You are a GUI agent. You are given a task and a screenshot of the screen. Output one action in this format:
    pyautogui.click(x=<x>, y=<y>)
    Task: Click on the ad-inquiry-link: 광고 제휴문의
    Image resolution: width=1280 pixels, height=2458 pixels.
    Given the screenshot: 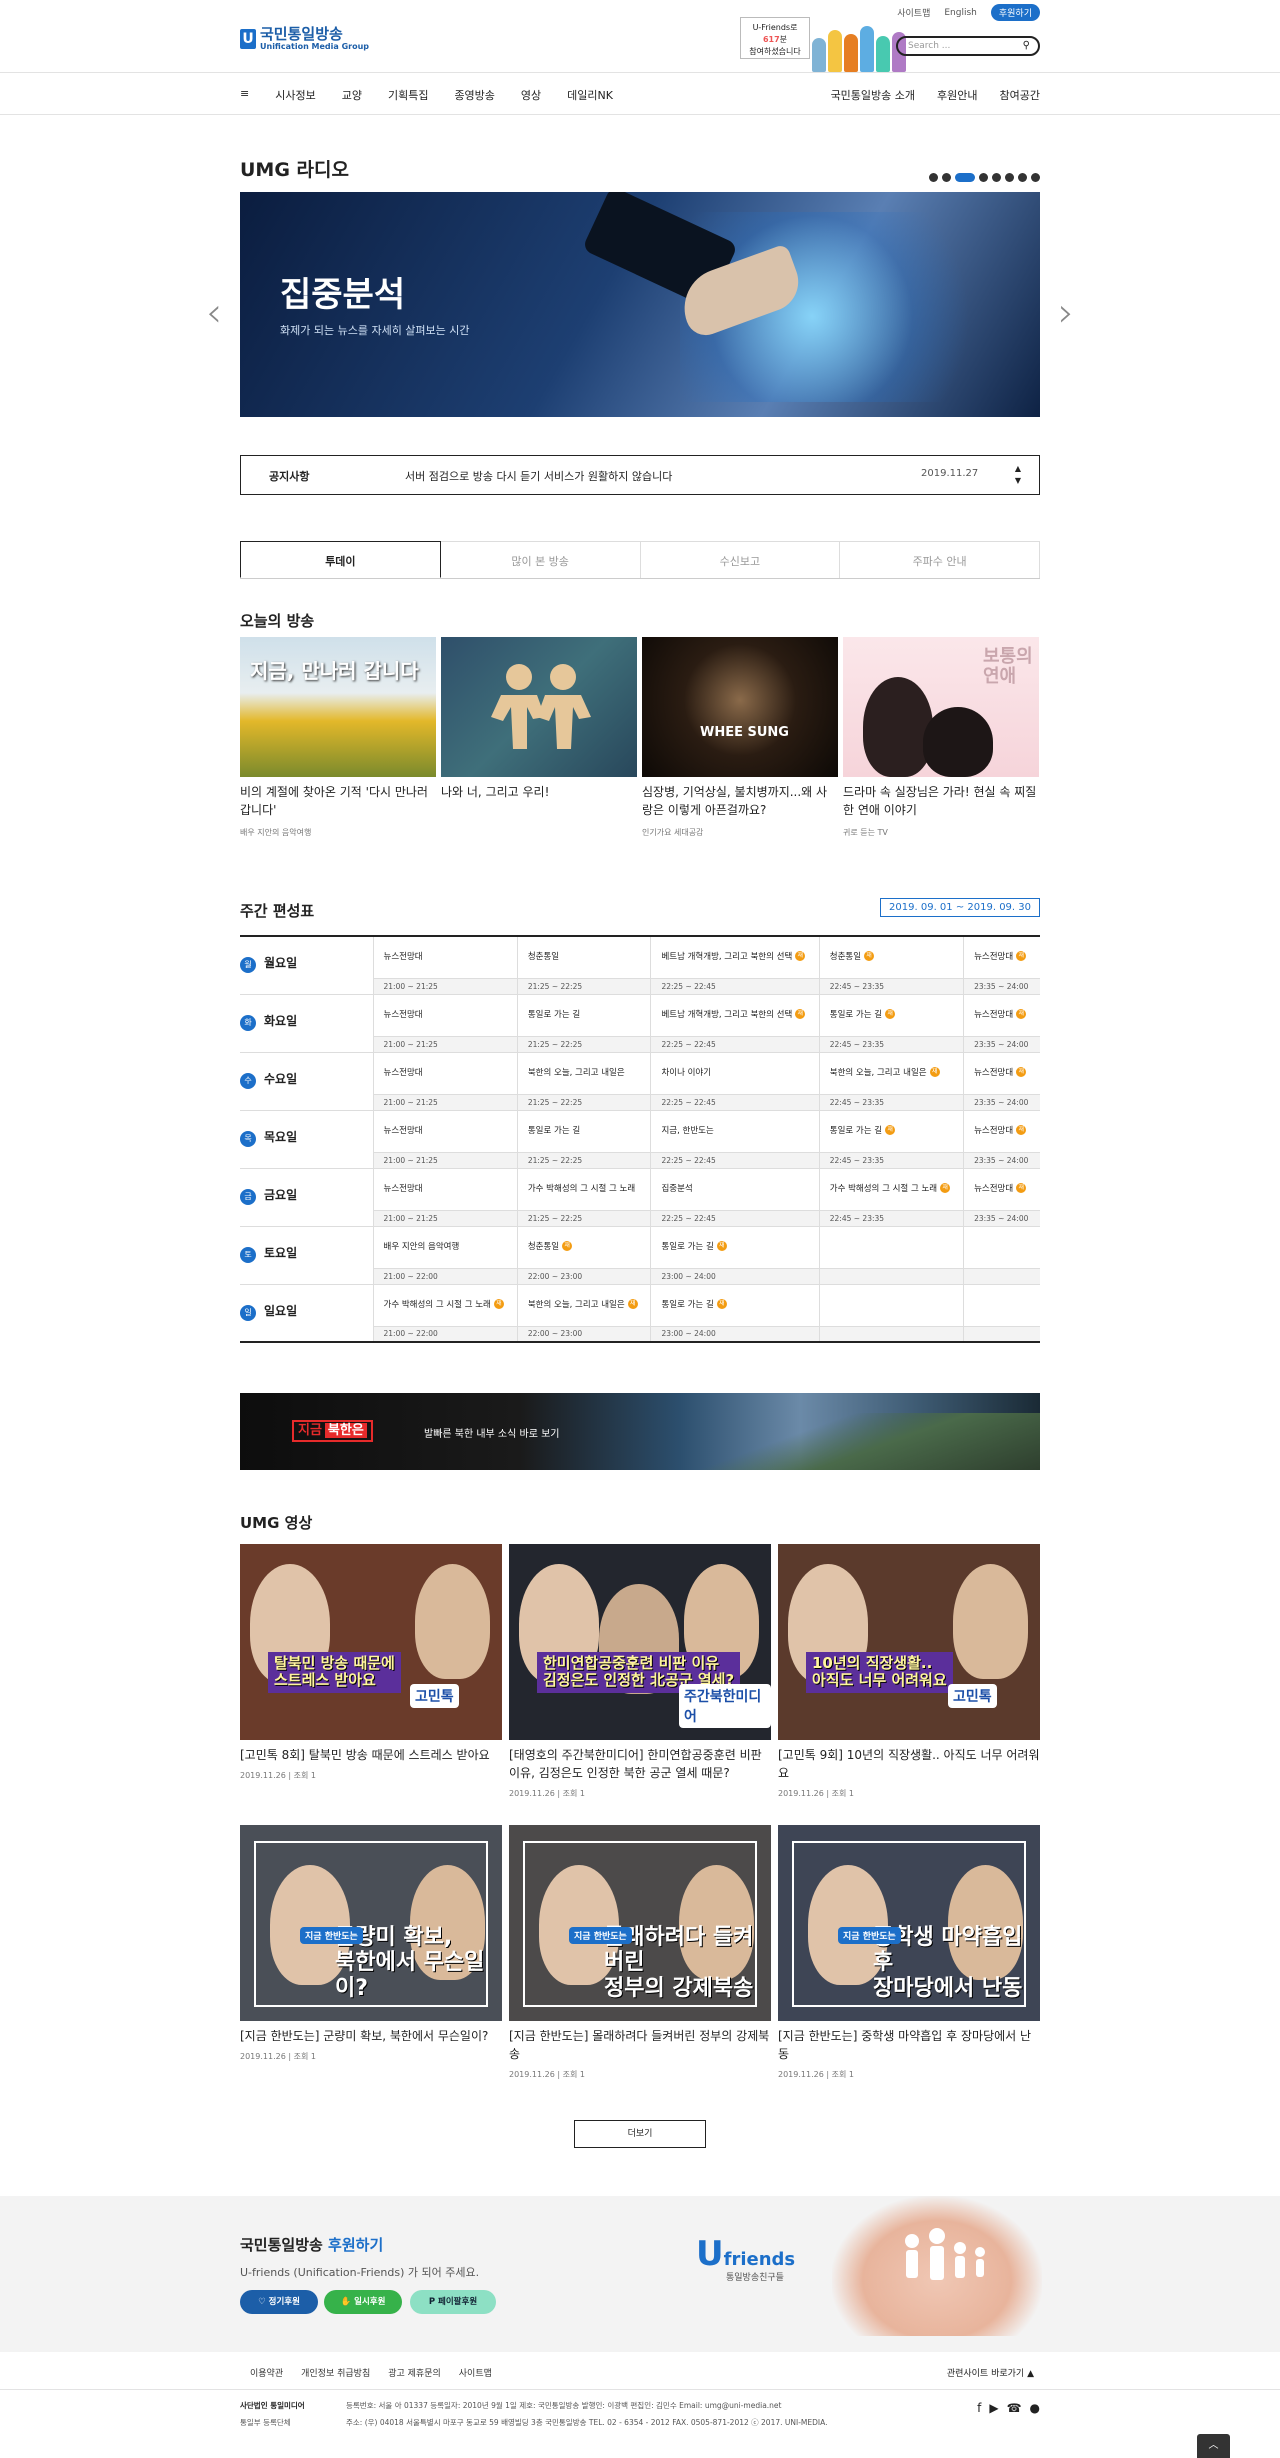 What is the action you would take?
    pyautogui.click(x=414, y=2372)
    